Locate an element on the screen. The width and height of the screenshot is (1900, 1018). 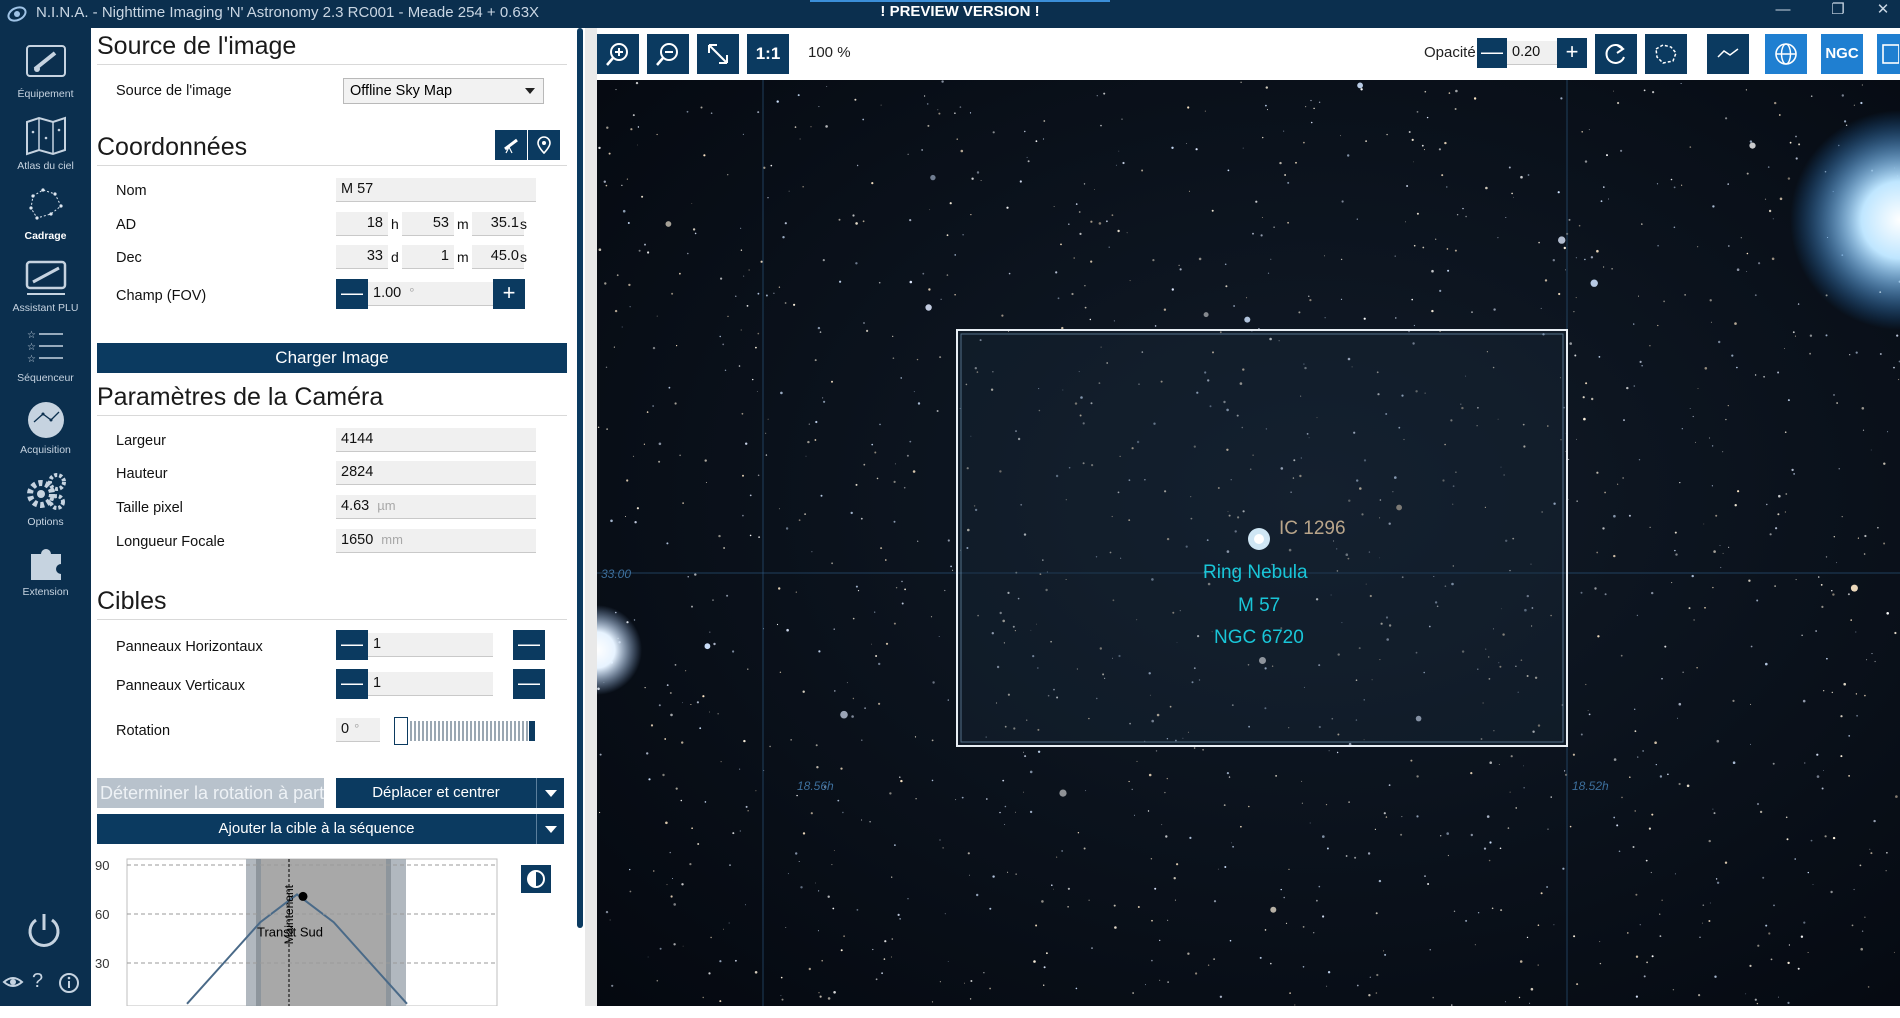
dec-degrees-input: 33 is located at coordinates (362, 257).